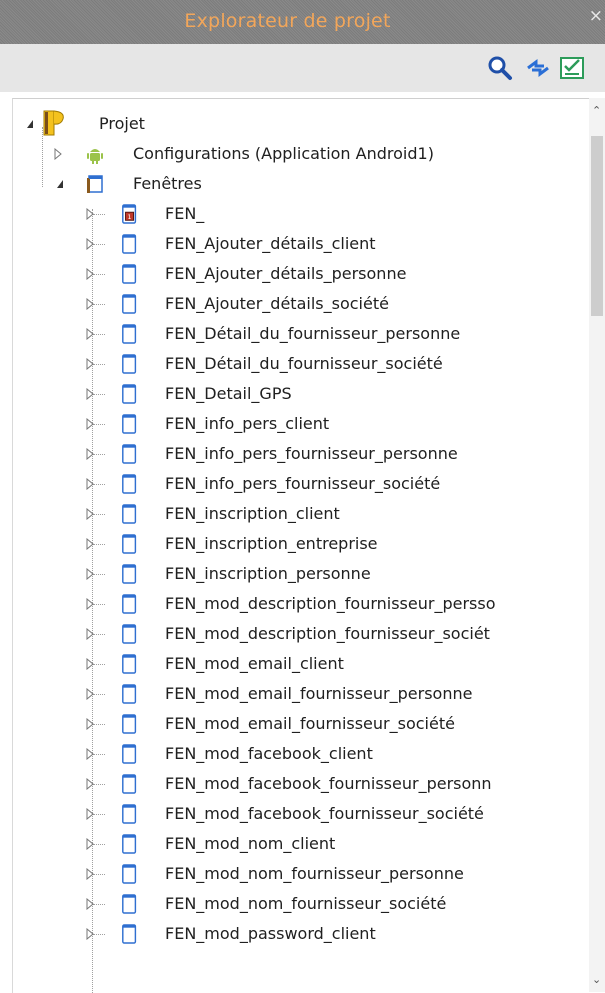  Describe the element at coordinates (95, 184) in the screenshot. I see `folder-icon` at that location.